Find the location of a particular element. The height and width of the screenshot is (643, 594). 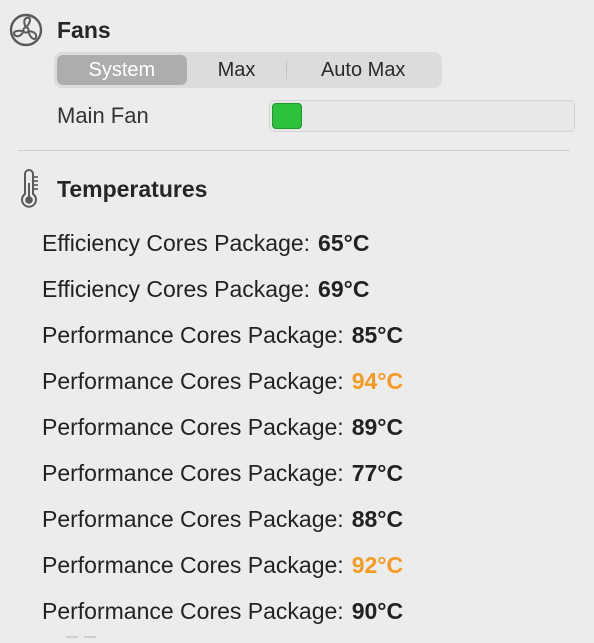

fan-mode-segmented-control: System Max Auto Max is located at coordinates (248, 70).